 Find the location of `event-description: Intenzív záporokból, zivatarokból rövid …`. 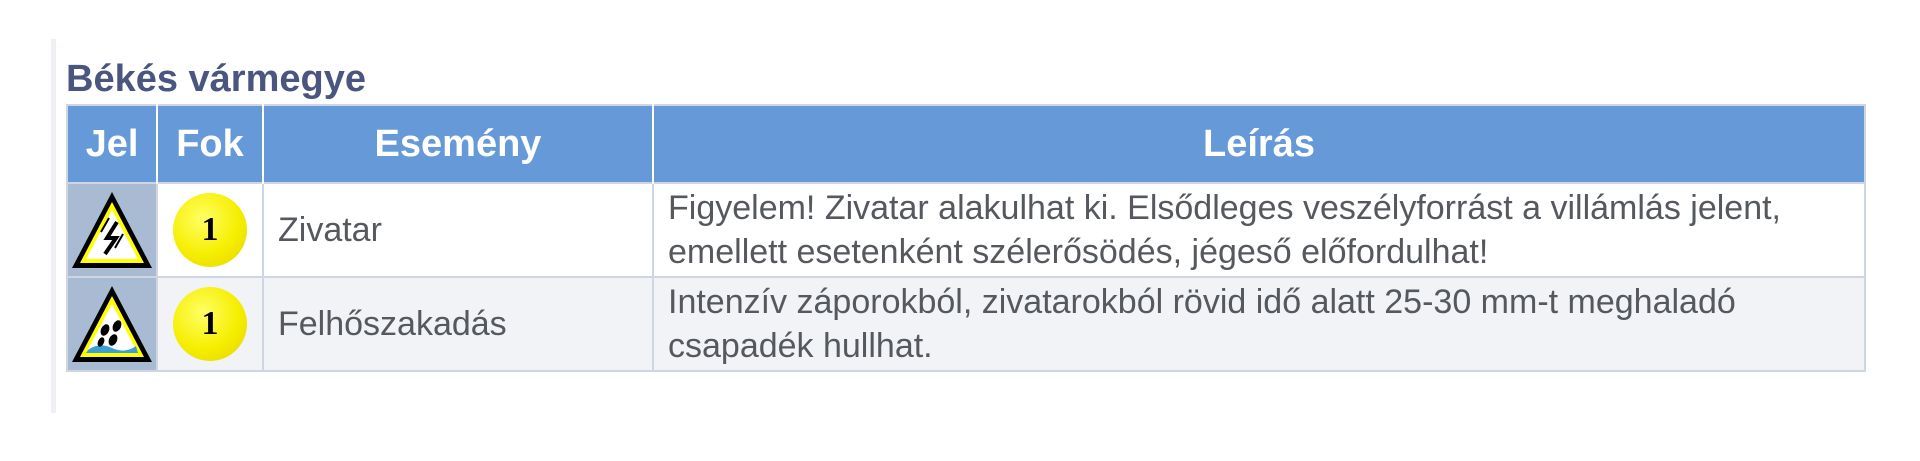

event-description: Intenzív záporokból, zivatarokból rövid … is located at coordinates (1202, 324).